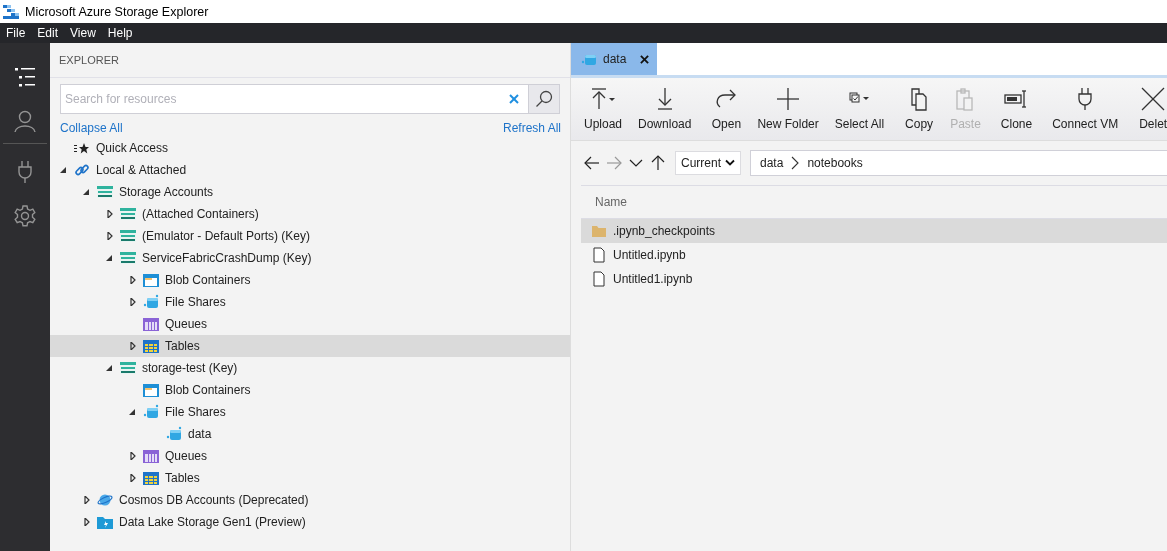  What do you see at coordinates (82, 170) in the screenshot?
I see `link-icon` at bounding box center [82, 170].